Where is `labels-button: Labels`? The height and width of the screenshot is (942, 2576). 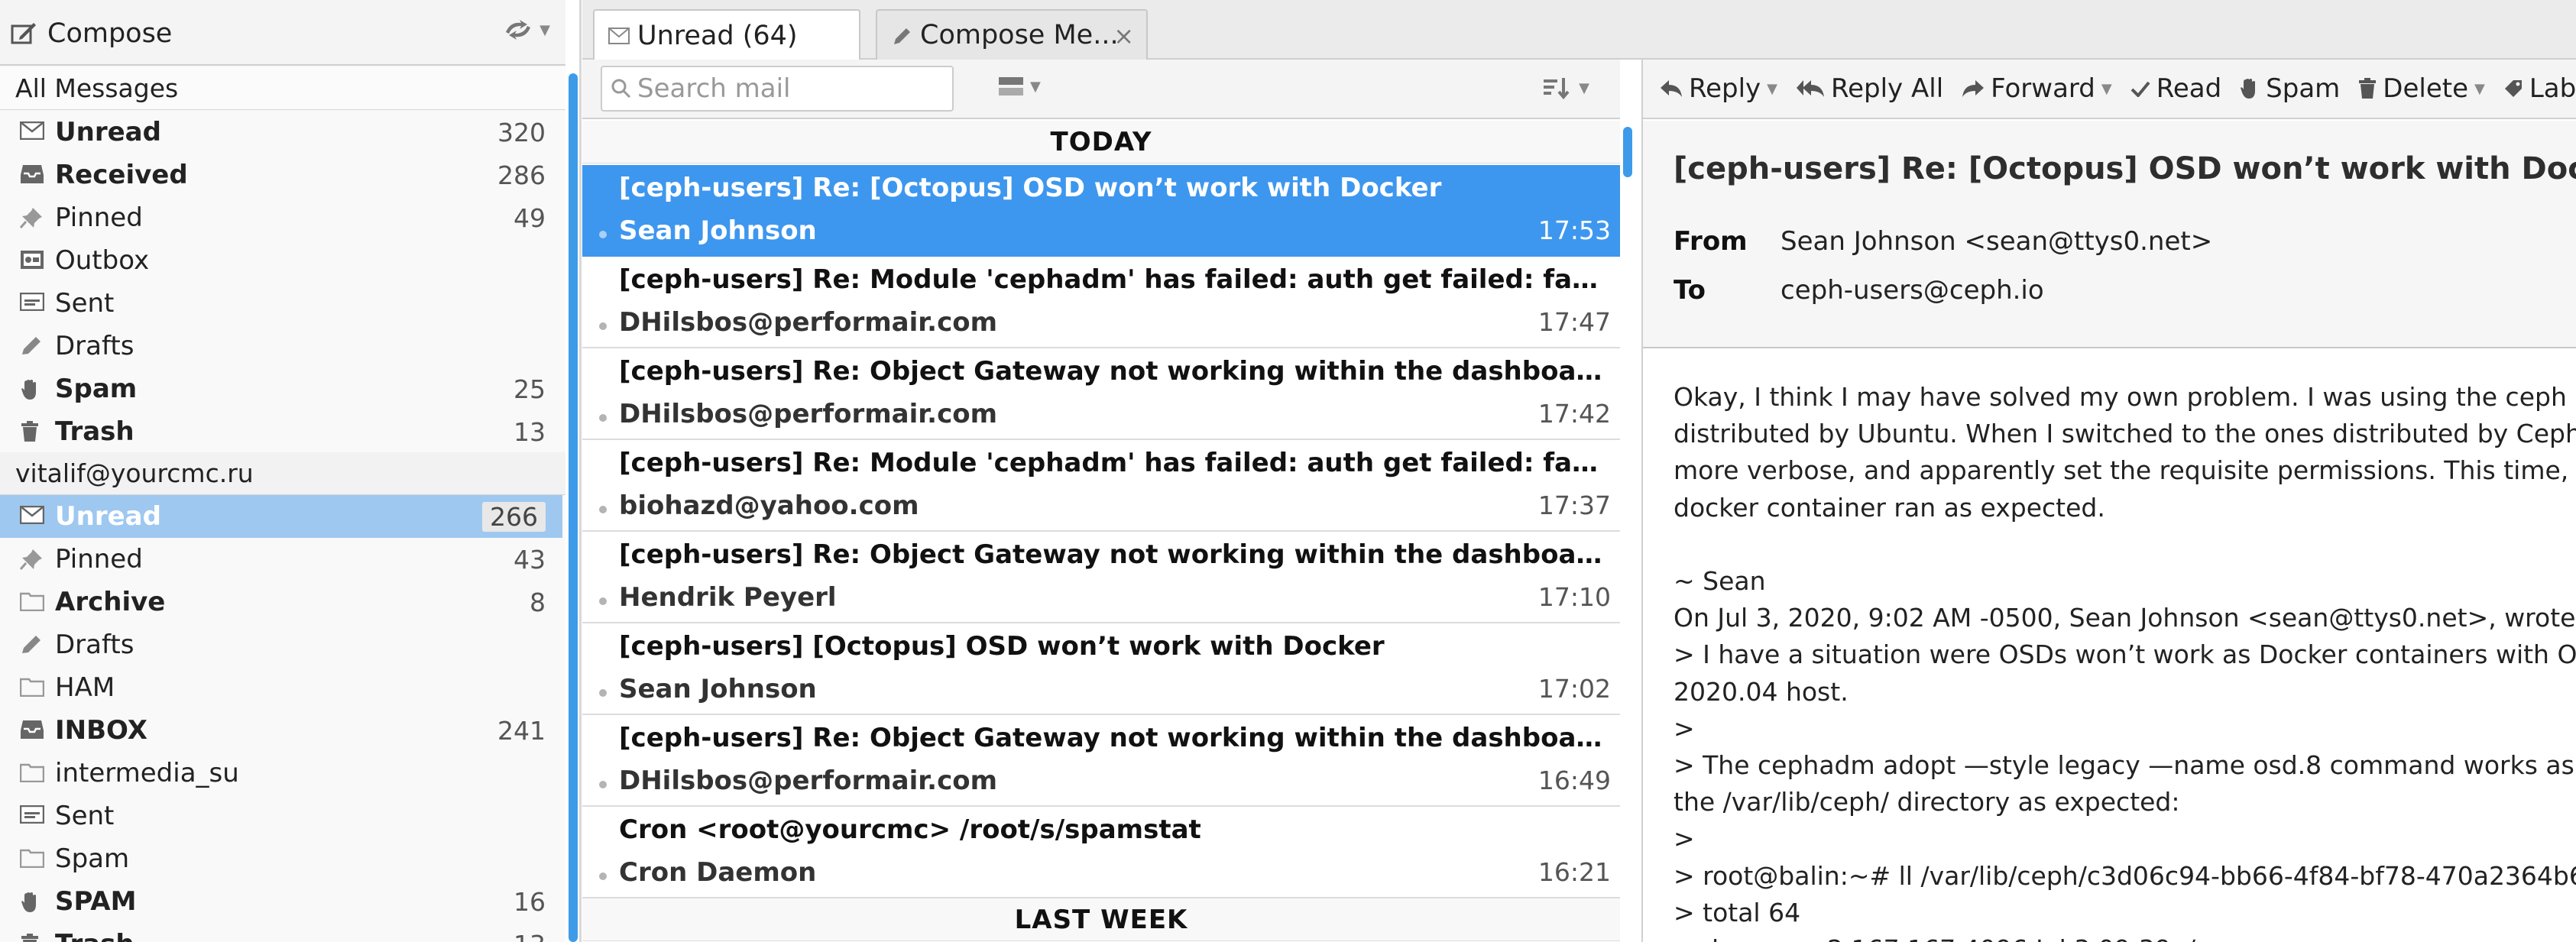
labels-button: Labels is located at coordinates (2540, 88).